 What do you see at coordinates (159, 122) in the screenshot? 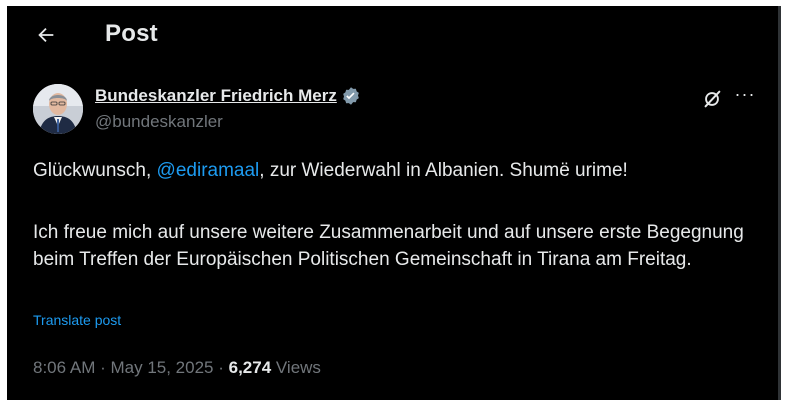
I see `author-handle: @bundeskanzler` at bounding box center [159, 122].